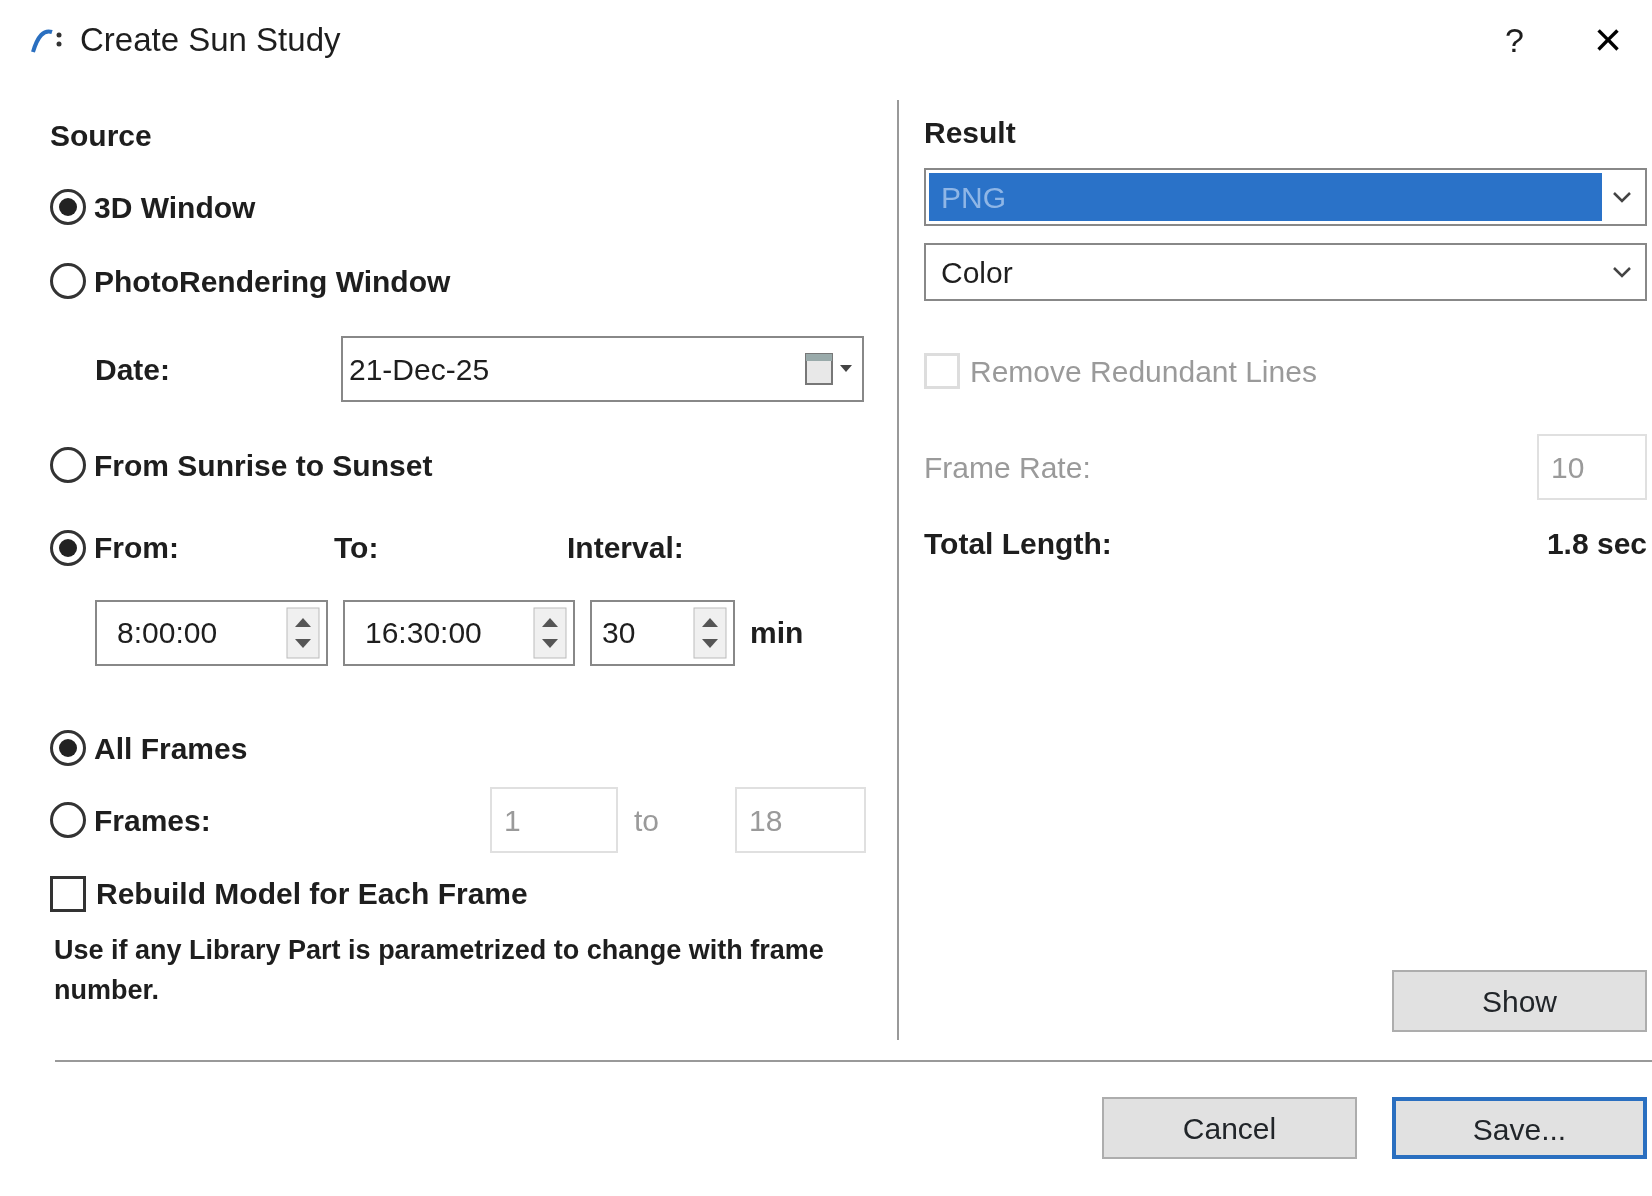 The height and width of the screenshot is (1196, 1652). I want to click on radio-label: PhotoRendering Window, so click(272, 281).